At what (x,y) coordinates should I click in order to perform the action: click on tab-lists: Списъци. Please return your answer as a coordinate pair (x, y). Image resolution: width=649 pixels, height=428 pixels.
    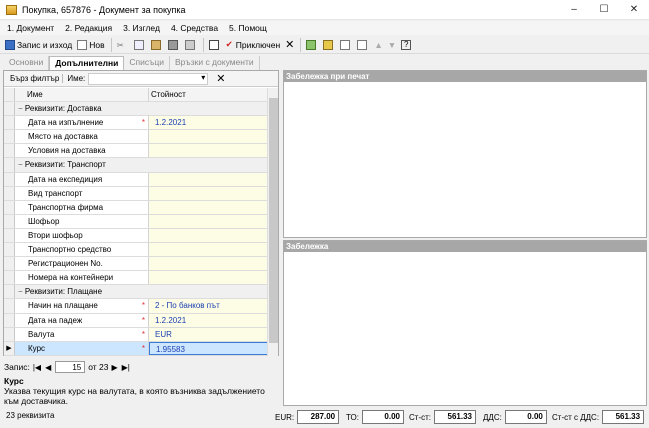
    Looking at the image, I should click on (147, 63).